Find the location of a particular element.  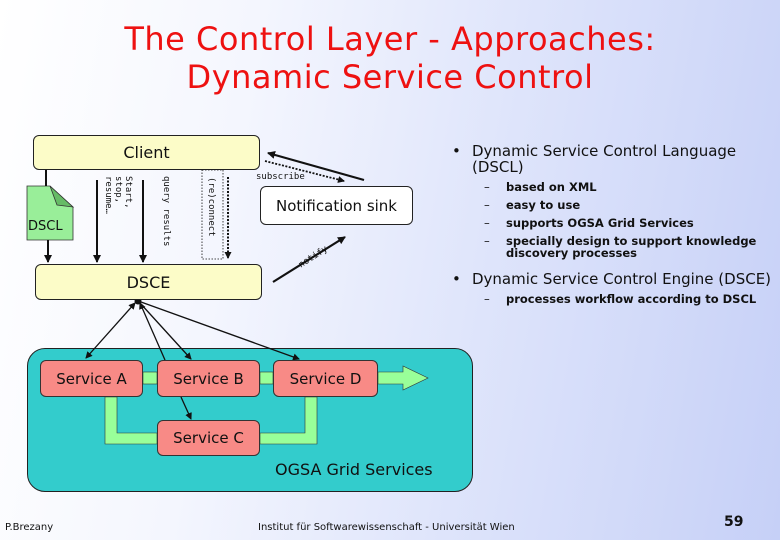

service-b-label: Service B is located at coordinates (208, 378).